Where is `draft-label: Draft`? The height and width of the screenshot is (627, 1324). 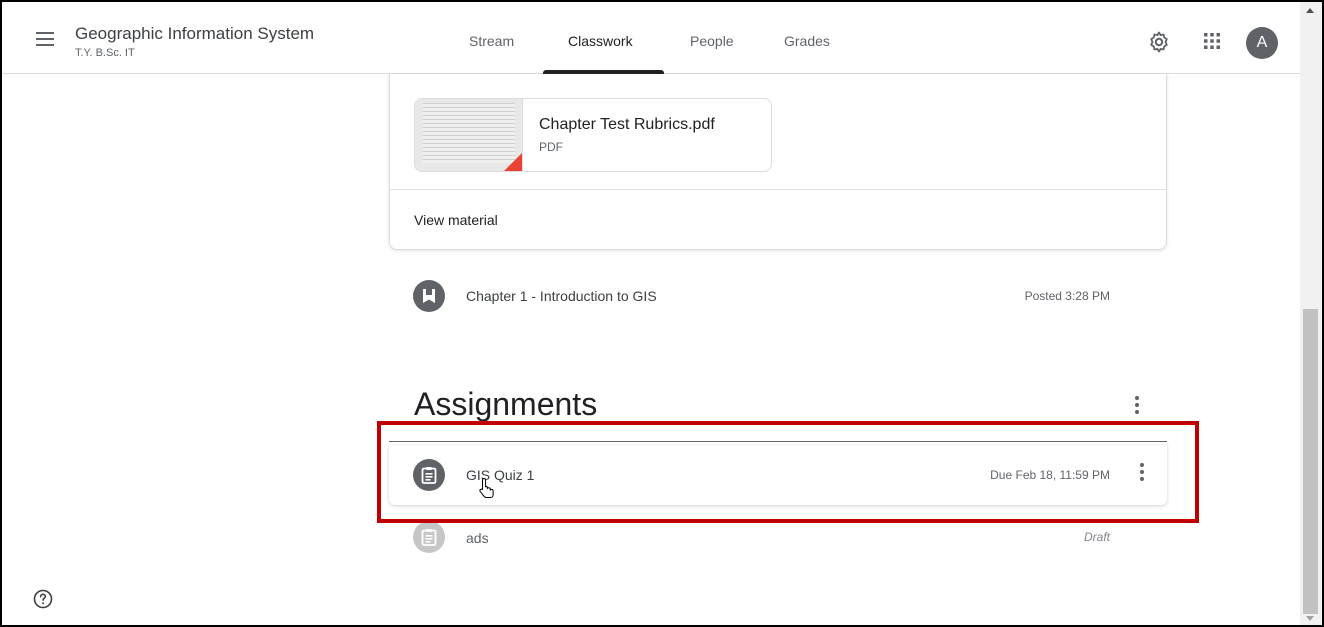
draft-label: Draft is located at coordinates (1096, 537).